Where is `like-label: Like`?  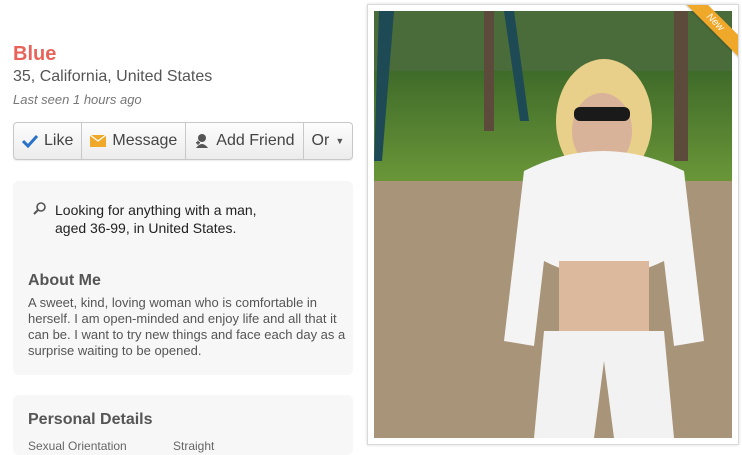
like-label: Like is located at coordinates (59, 140).